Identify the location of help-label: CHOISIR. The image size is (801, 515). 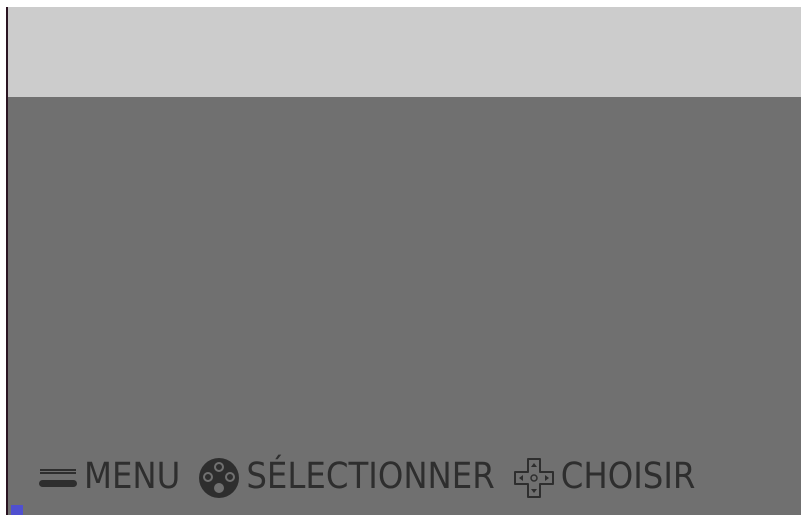
(628, 477).